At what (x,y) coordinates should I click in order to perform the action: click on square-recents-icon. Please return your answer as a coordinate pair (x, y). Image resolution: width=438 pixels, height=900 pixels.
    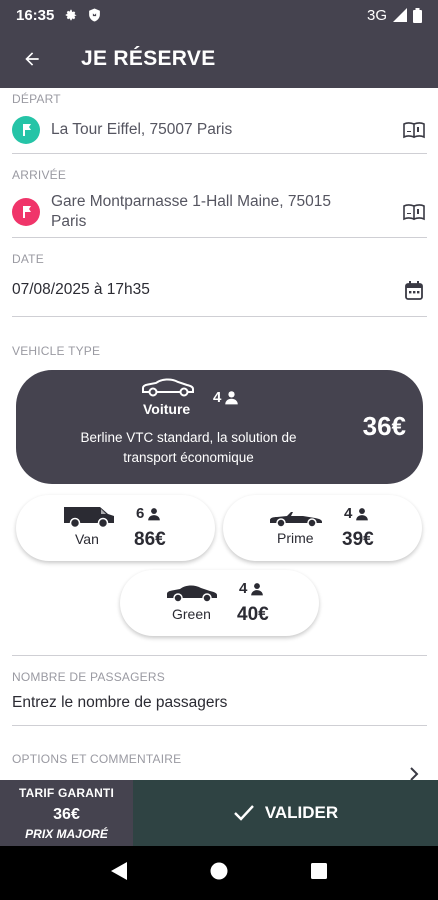
    Looking at the image, I should click on (318, 870).